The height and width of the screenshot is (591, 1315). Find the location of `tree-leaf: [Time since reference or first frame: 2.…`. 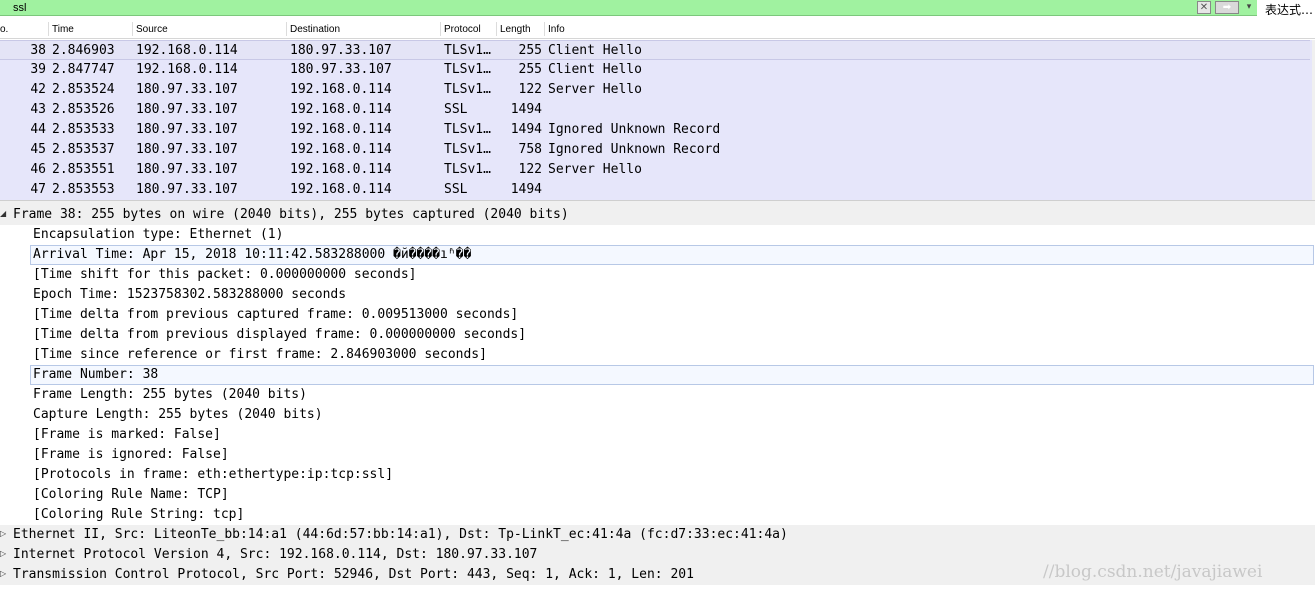

tree-leaf: [Time since reference or first frame: 2.… is located at coordinates (657, 355).